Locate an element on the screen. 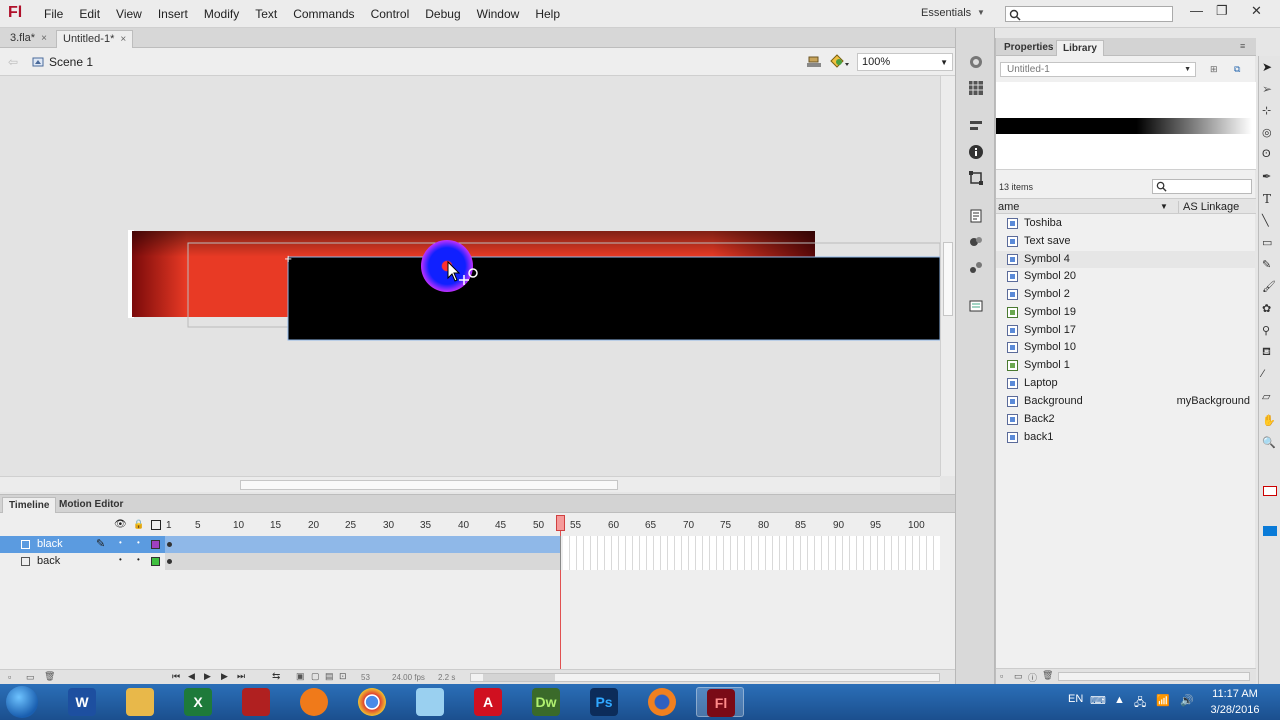 This screenshot has height=720, width=1280. language-indicator: EN is located at coordinates (1075, 699).